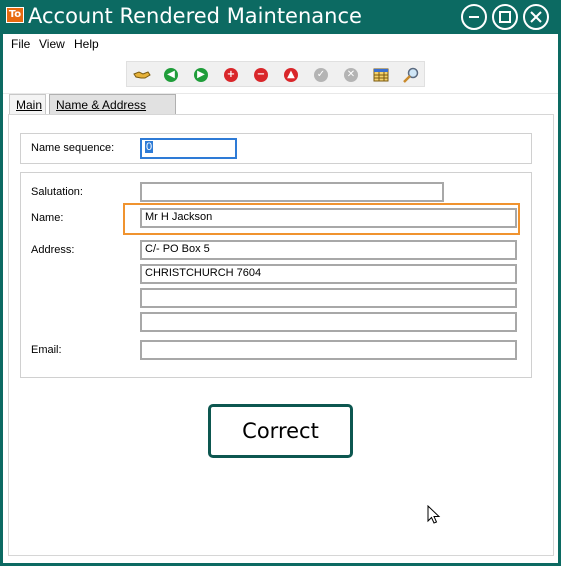  I want to click on name-sequence-label: Name sequence:, so click(73, 148).